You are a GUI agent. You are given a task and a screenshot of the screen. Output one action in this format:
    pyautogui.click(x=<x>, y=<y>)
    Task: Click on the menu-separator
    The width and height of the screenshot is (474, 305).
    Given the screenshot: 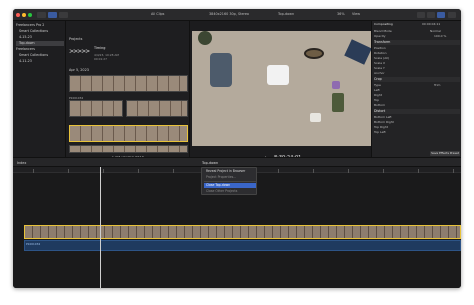 What is the action you would take?
    pyautogui.click(x=230, y=181)
    